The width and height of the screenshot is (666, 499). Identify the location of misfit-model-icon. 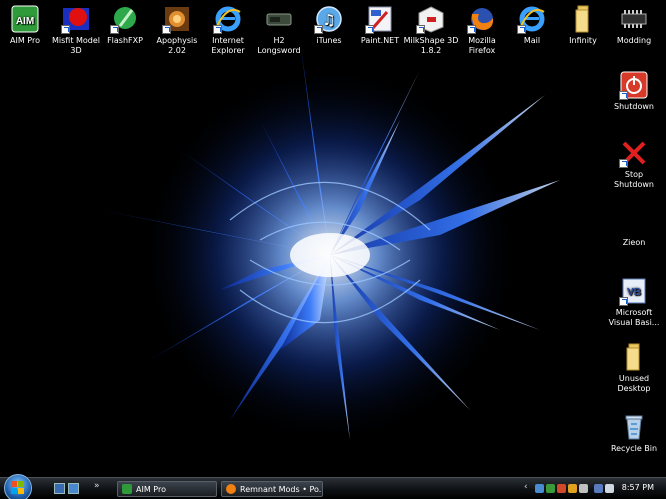
(76, 19).